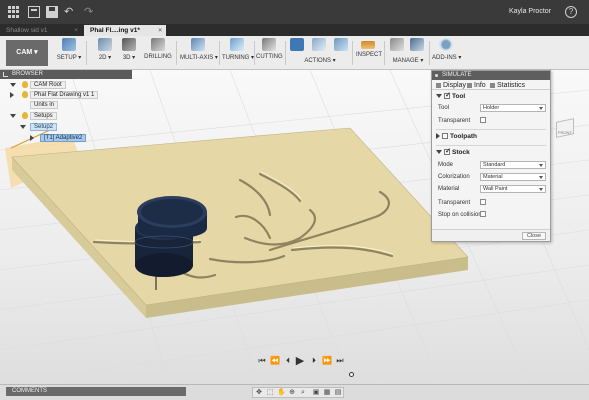 The width and height of the screenshot is (589, 400). What do you see at coordinates (125, 30) in the screenshot?
I see `tab-phal-flat-drawing: Phal Fl....ing v1* ×` at bounding box center [125, 30].